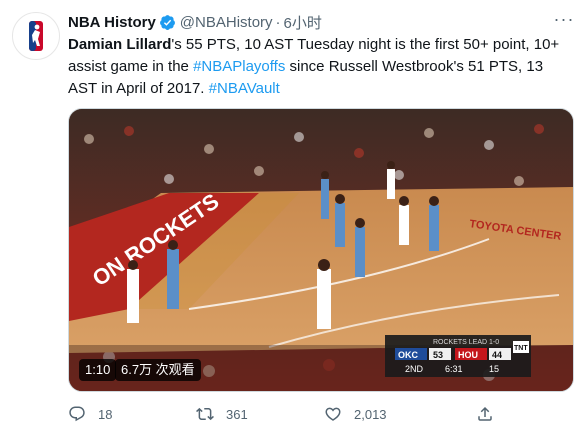  Describe the element at coordinates (370, 414) in the screenshot. I see `like-count: 2,013` at that location.